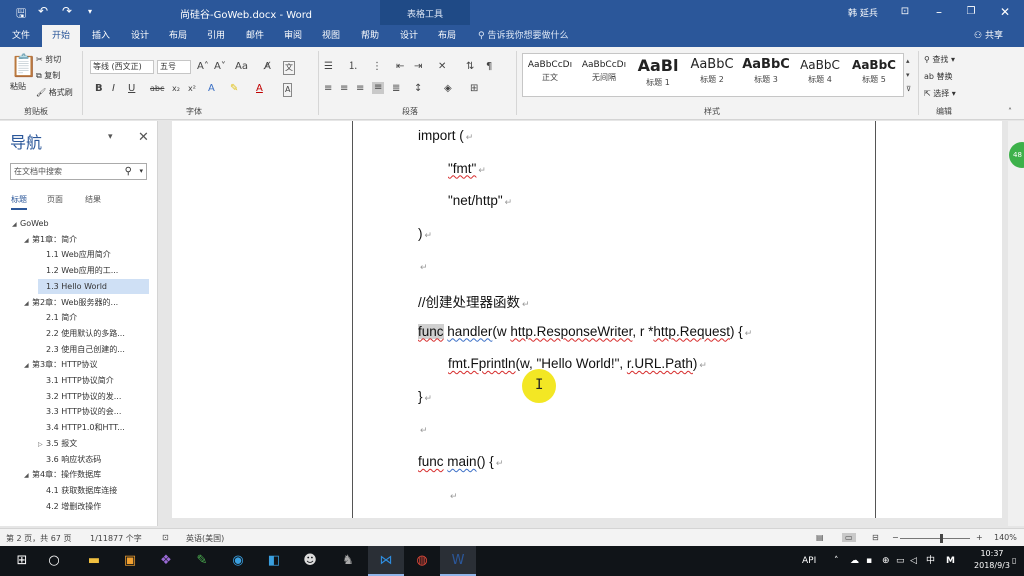  Describe the element at coordinates (886, 561) in the screenshot. I see `tray-app-icon: ⊕` at that location.